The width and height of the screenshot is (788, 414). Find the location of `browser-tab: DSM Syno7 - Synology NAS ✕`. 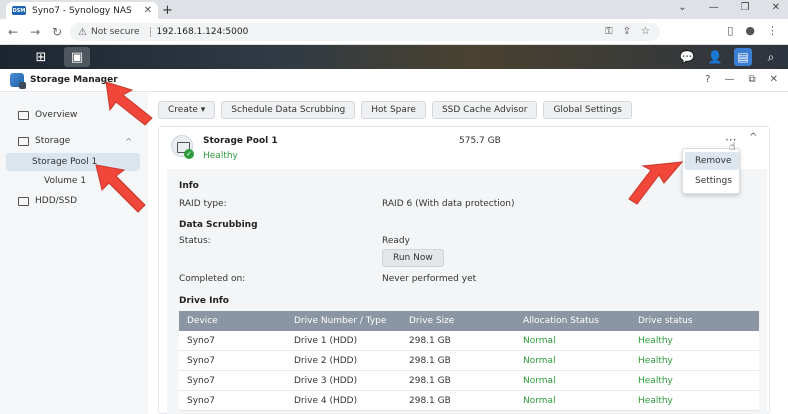

browser-tab: DSM Syno7 - Synology NAS ✕ is located at coordinates (82, 10).